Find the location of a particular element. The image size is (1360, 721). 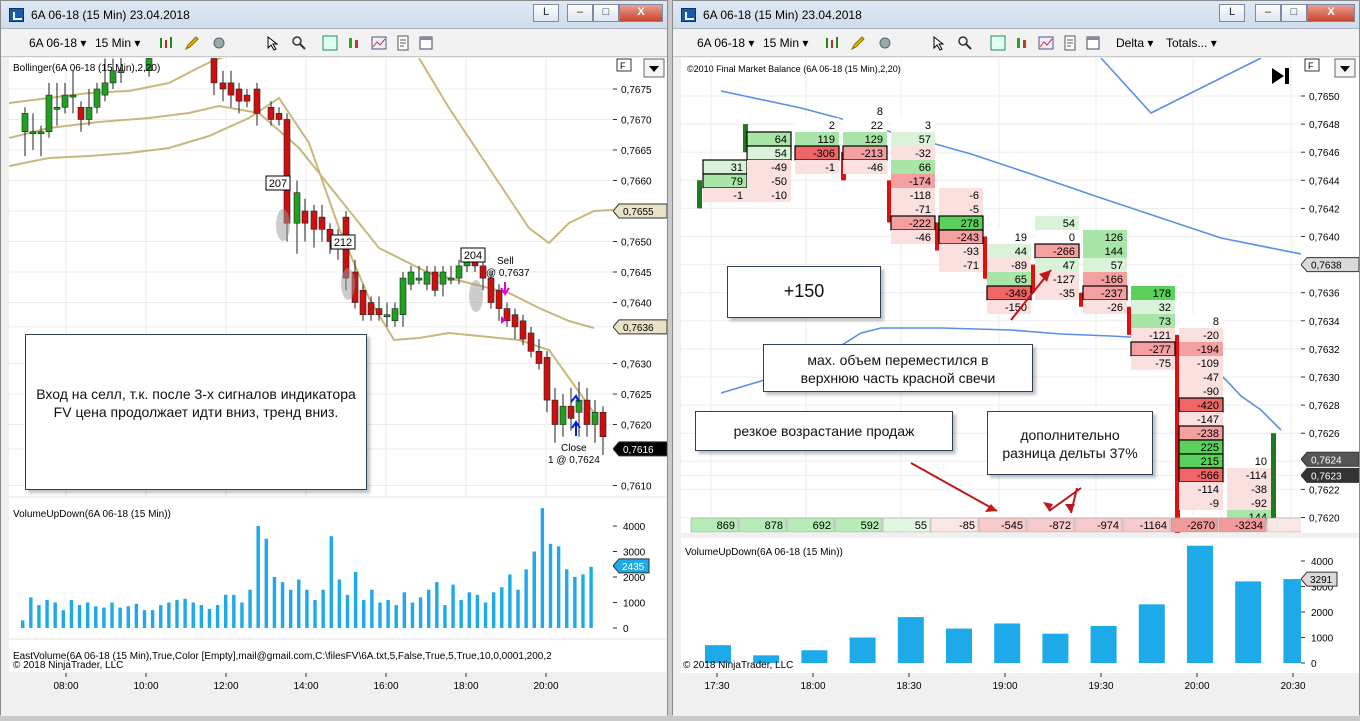

right-volume-axis: 4000 3000 2000 1000 0 3291 is located at coordinates (1330, 605).